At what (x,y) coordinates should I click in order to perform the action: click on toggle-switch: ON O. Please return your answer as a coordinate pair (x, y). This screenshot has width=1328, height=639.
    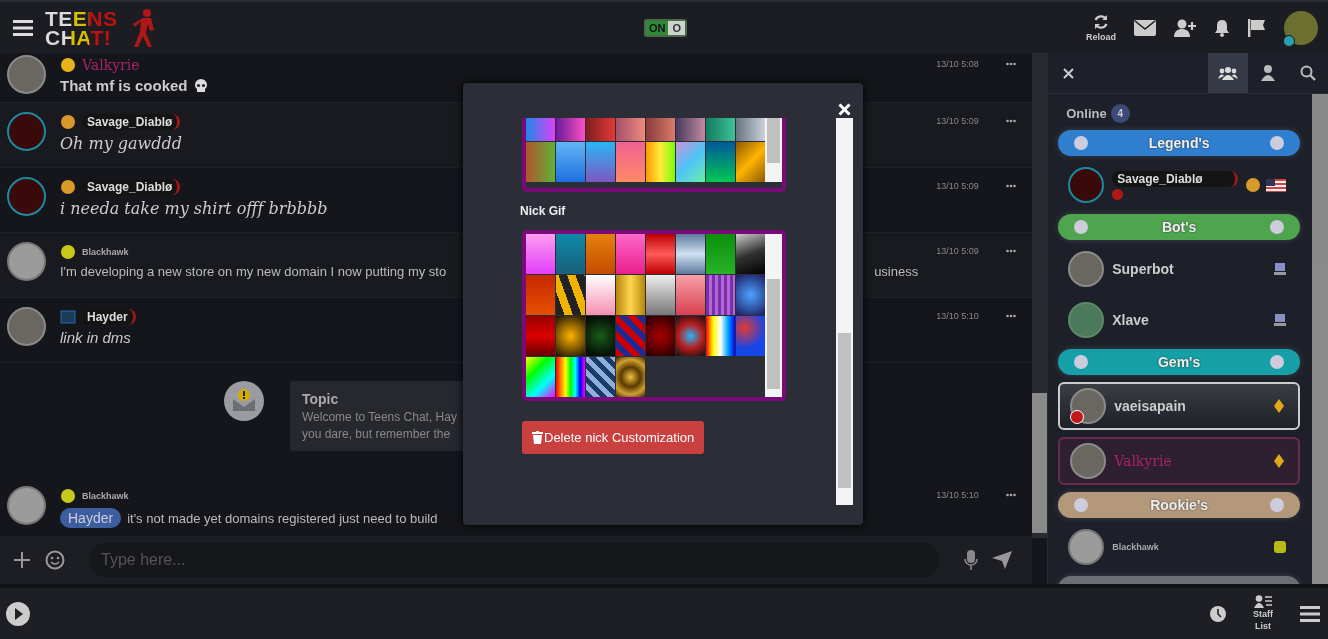
    Looking at the image, I should click on (665, 27).